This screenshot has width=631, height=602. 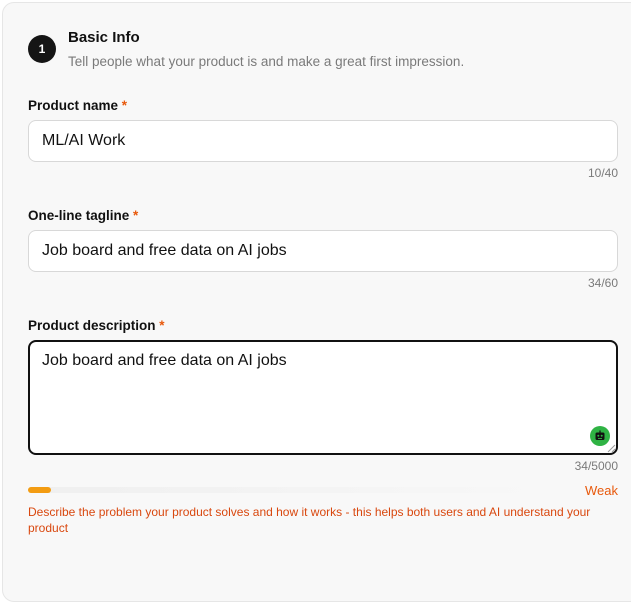 What do you see at coordinates (73, 105) in the screenshot?
I see `product-name-label-text: Product name` at bounding box center [73, 105].